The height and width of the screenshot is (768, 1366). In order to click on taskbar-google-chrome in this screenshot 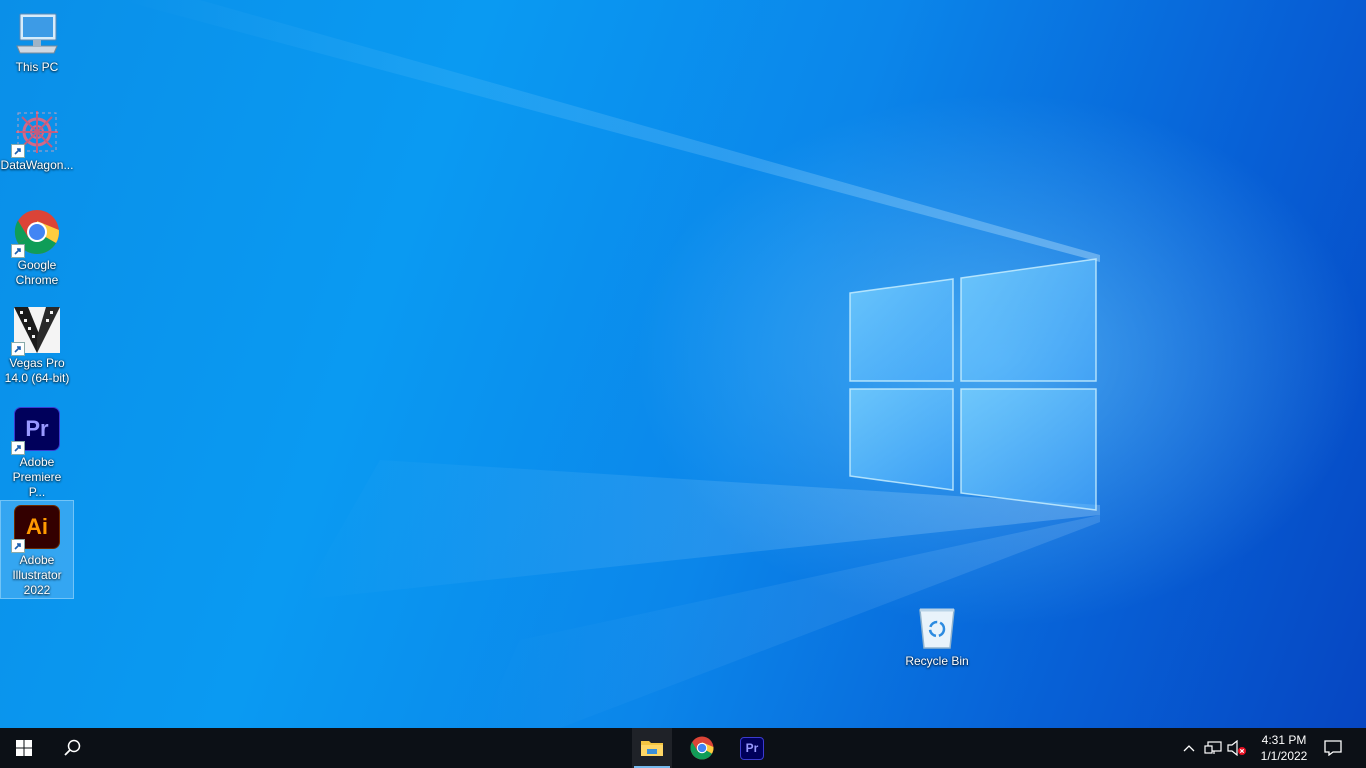, I will do `click(702, 748)`.